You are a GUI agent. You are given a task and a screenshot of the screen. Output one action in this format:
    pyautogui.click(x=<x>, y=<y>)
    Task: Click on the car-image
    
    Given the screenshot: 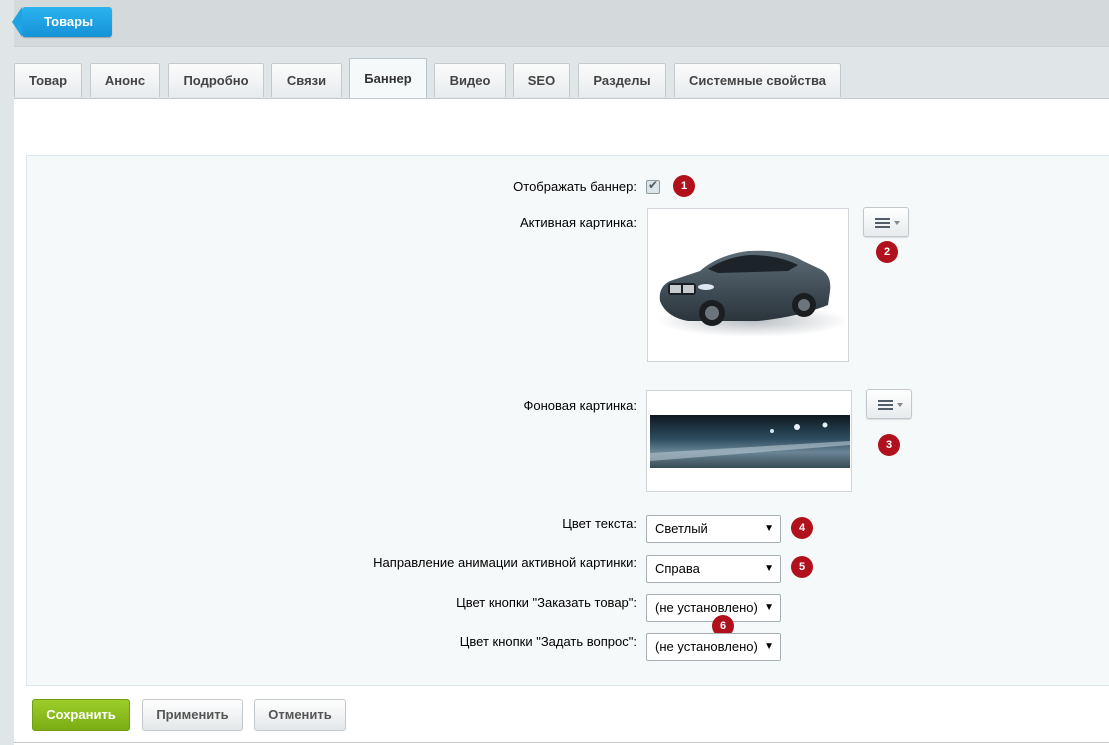 What is the action you would take?
    pyautogui.click(x=753, y=293)
    